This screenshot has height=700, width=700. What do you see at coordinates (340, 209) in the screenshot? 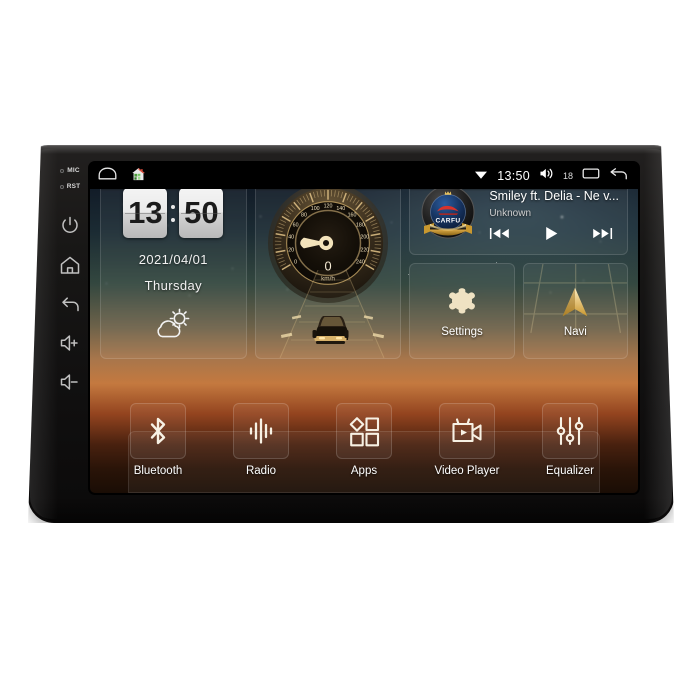
I see `svg-text: 140` at bounding box center [340, 209].